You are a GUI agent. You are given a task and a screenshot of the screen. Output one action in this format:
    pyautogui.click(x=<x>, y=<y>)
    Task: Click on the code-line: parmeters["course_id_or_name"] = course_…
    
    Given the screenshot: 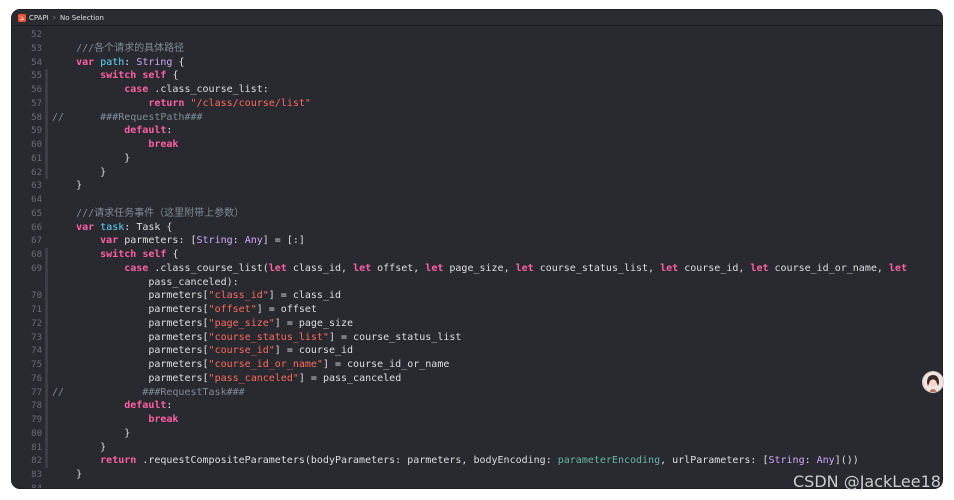 What is the action you would take?
    pyautogui.click(x=250, y=365)
    